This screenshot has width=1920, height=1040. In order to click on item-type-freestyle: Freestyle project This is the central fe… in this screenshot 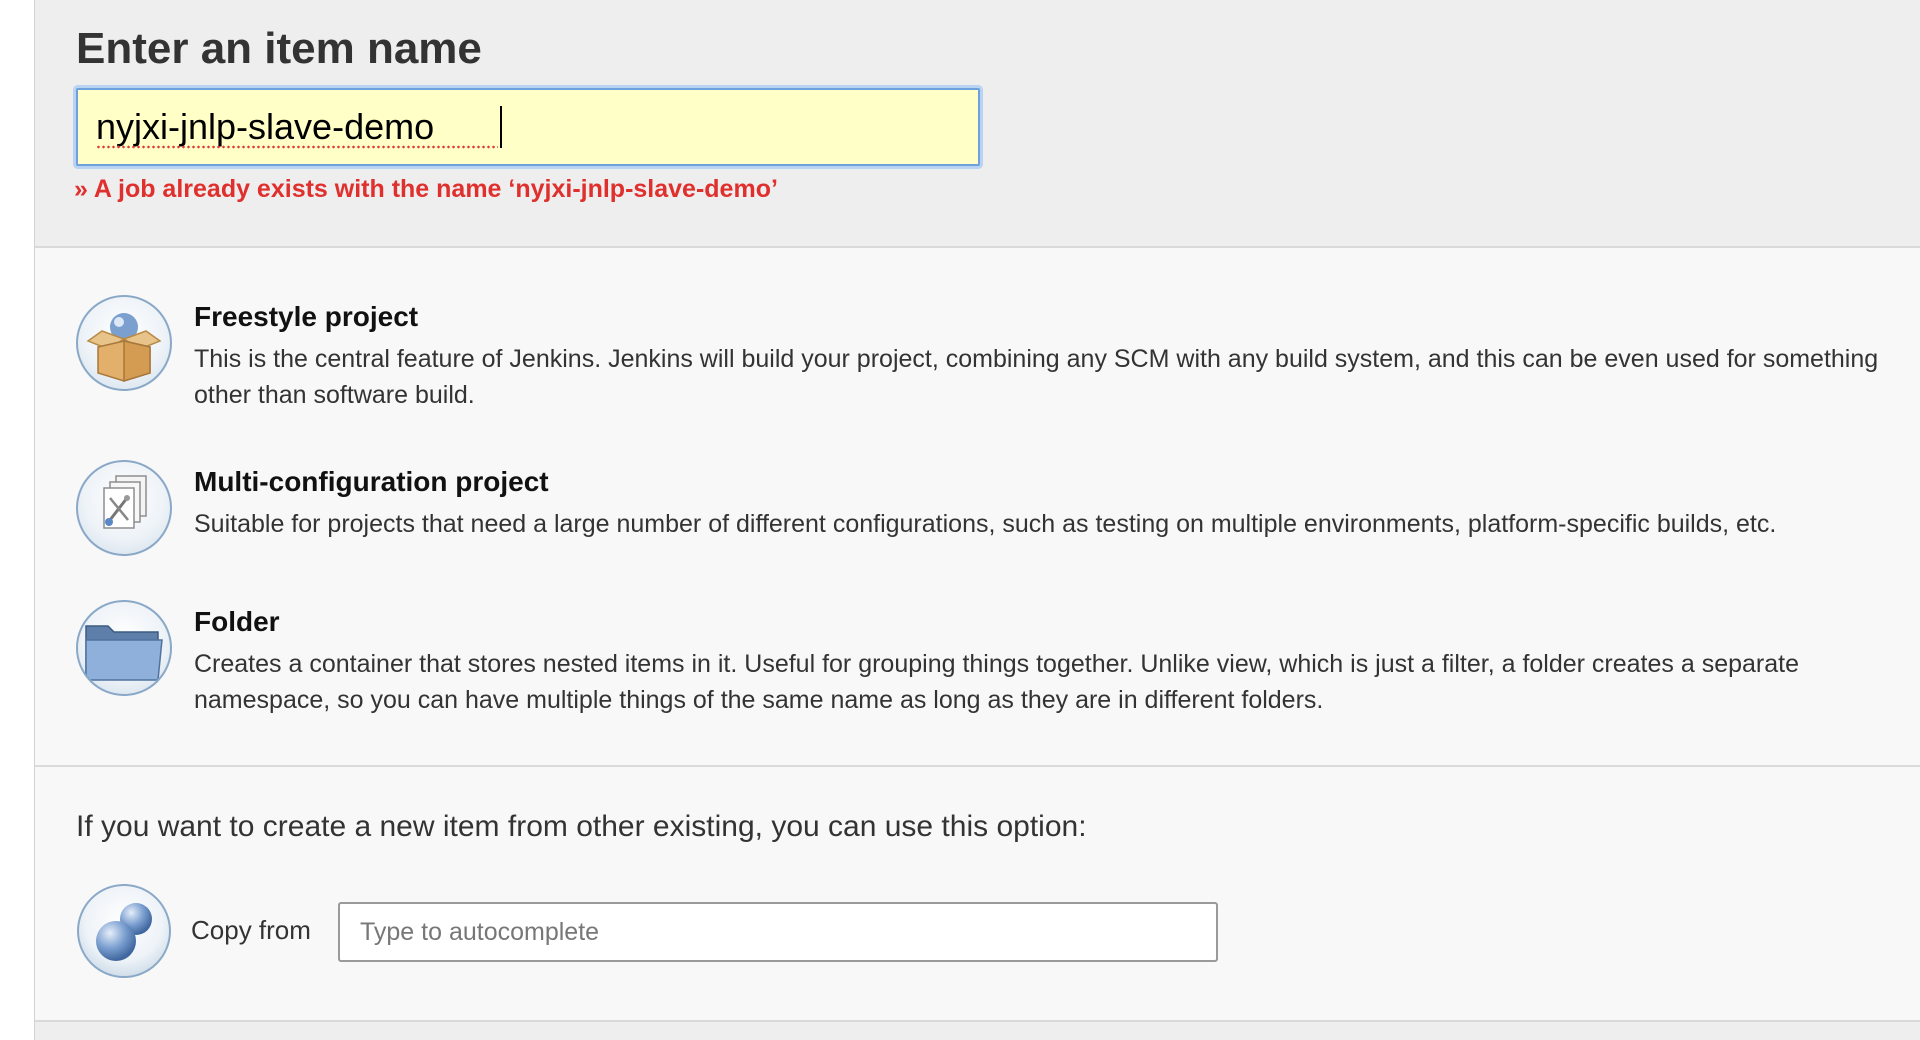, I will do `click(986, 352)`.